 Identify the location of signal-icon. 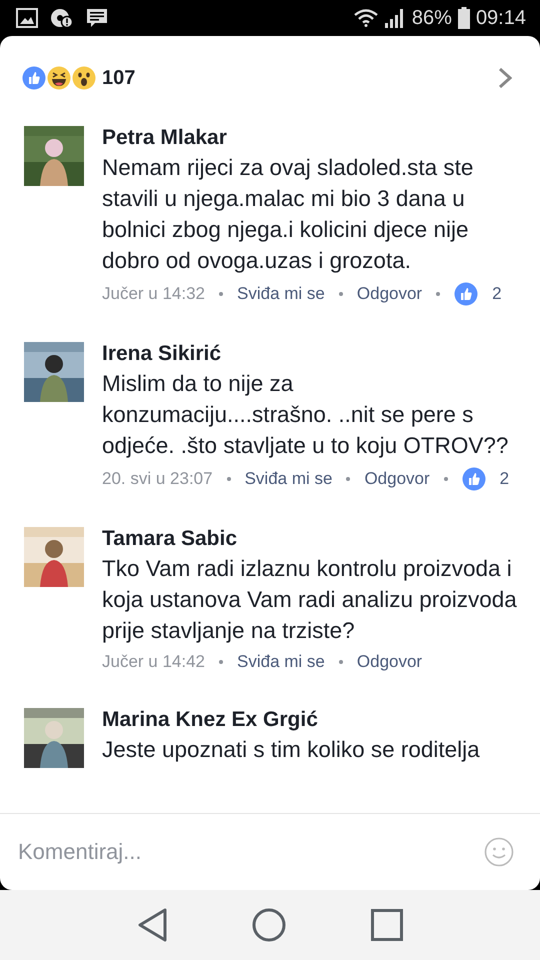
(395, 18).